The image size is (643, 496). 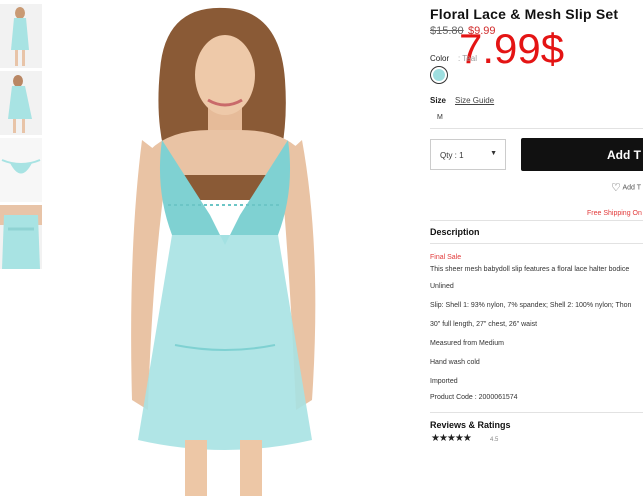 I want to click on shipping-notice: Free Shipping On, so click(x=614, y=213).